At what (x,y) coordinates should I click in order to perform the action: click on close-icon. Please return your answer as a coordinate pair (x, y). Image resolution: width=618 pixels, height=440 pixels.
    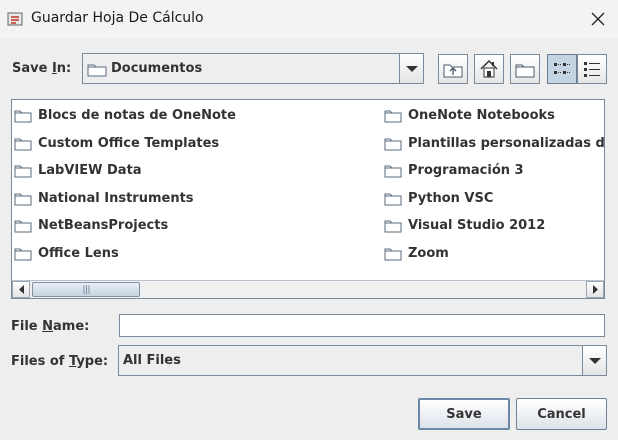
    Looking at the image, I should click on (598, 19).